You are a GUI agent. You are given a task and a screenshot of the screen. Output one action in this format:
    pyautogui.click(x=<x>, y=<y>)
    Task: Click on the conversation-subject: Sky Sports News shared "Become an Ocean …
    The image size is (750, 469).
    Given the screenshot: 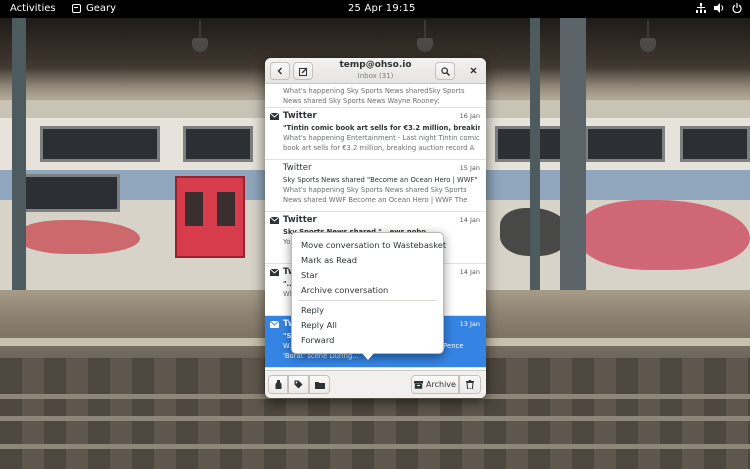 What is the action you would take?
    pyautogui.click(x=380, y=180)
    